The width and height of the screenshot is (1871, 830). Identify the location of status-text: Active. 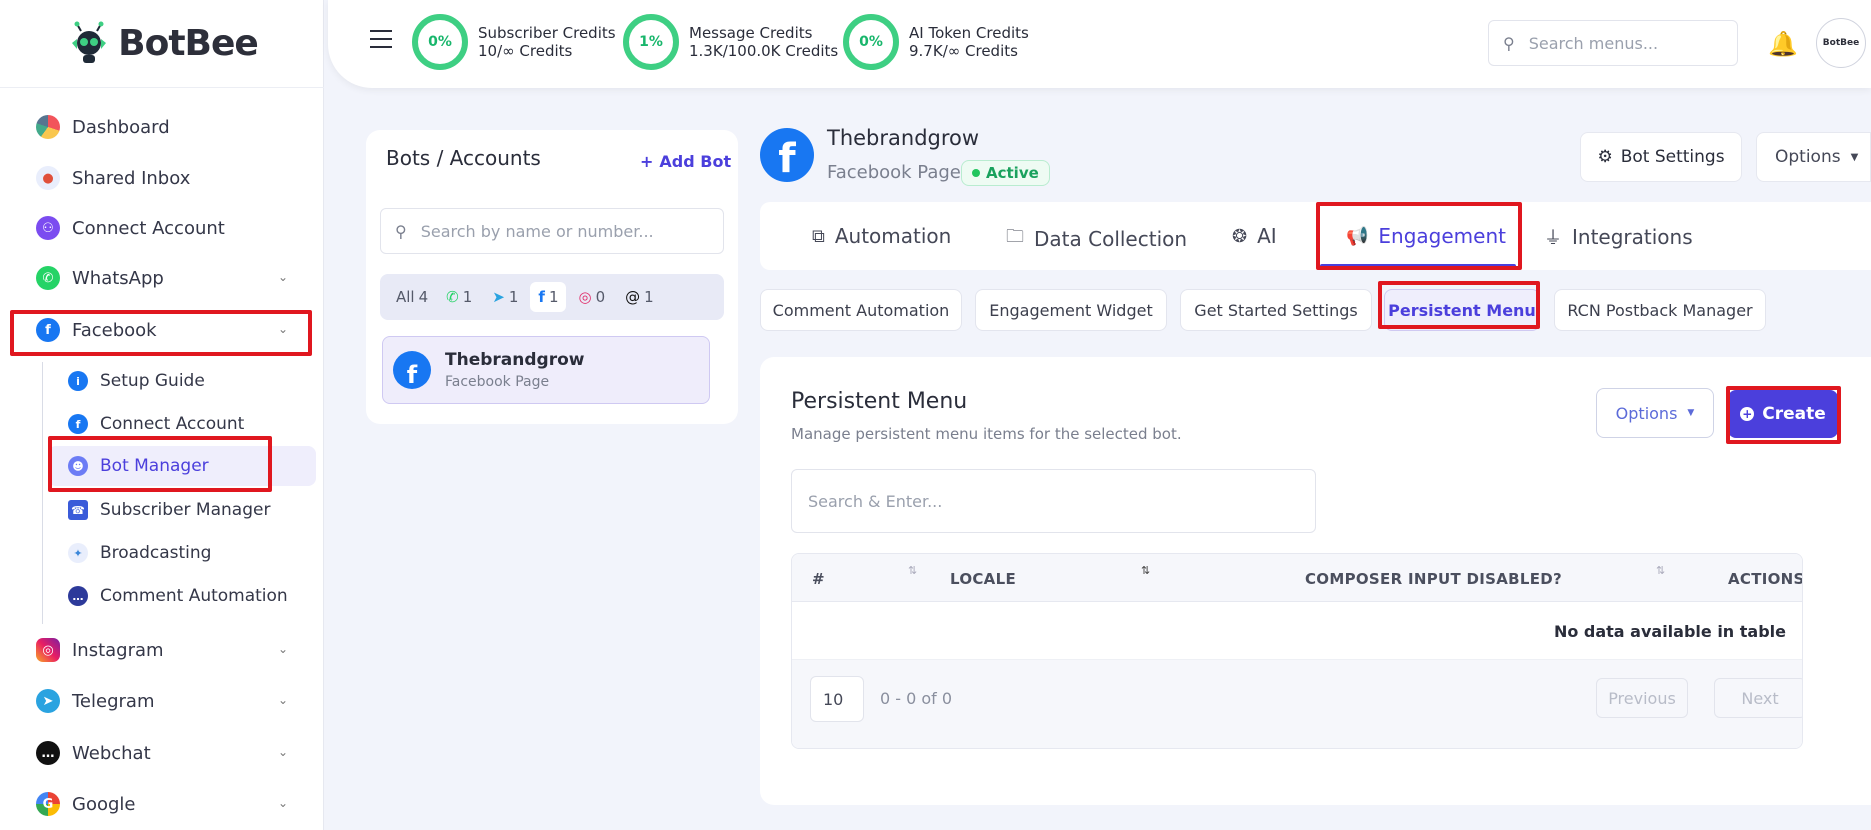
(1012, 173).